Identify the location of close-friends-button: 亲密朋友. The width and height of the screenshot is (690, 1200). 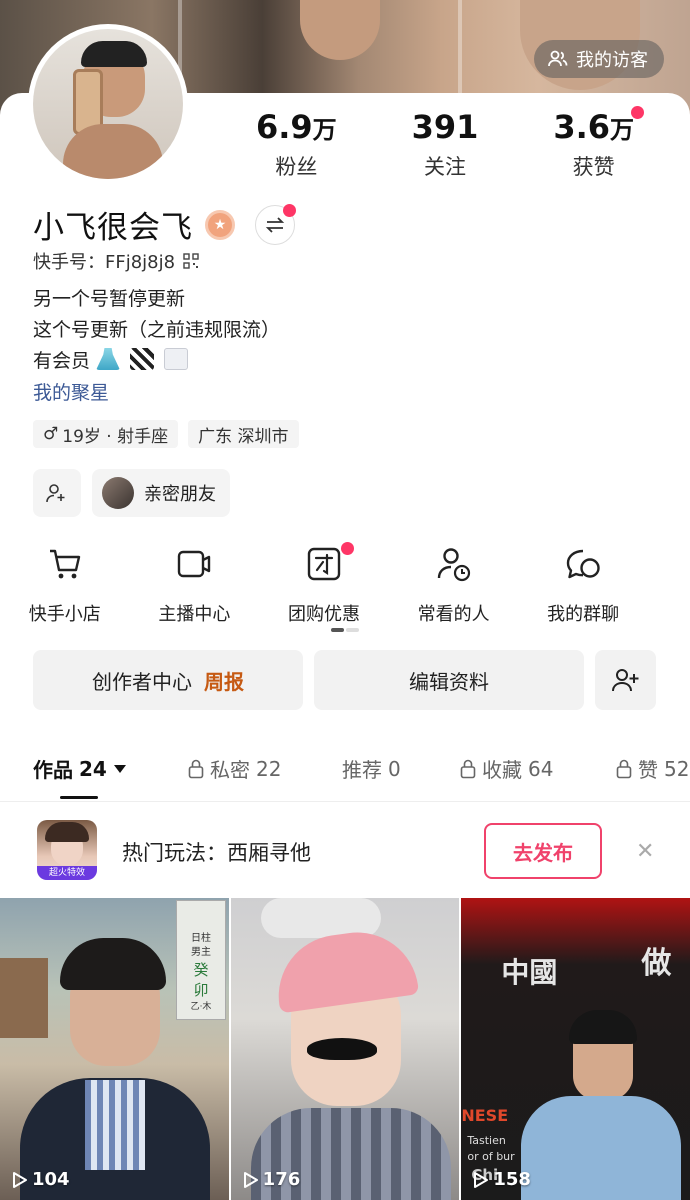
(161, 493).